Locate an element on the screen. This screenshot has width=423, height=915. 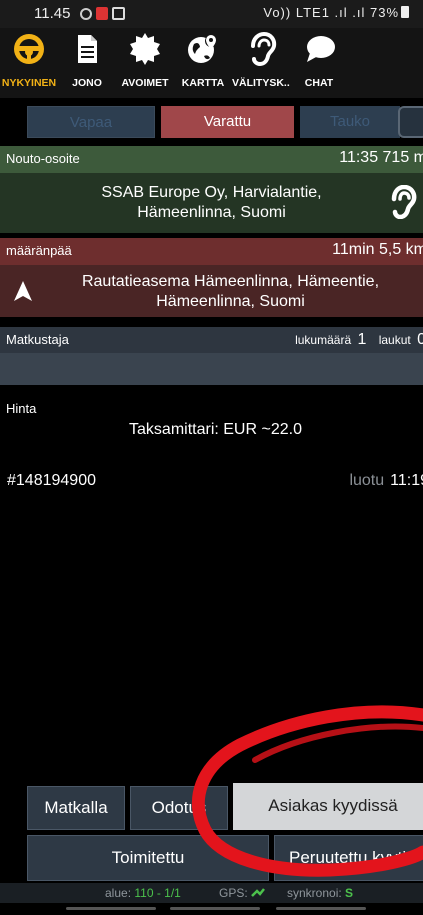
customer-onboard-button: Asiakas kyydissä is located at coordinates (328, 806).